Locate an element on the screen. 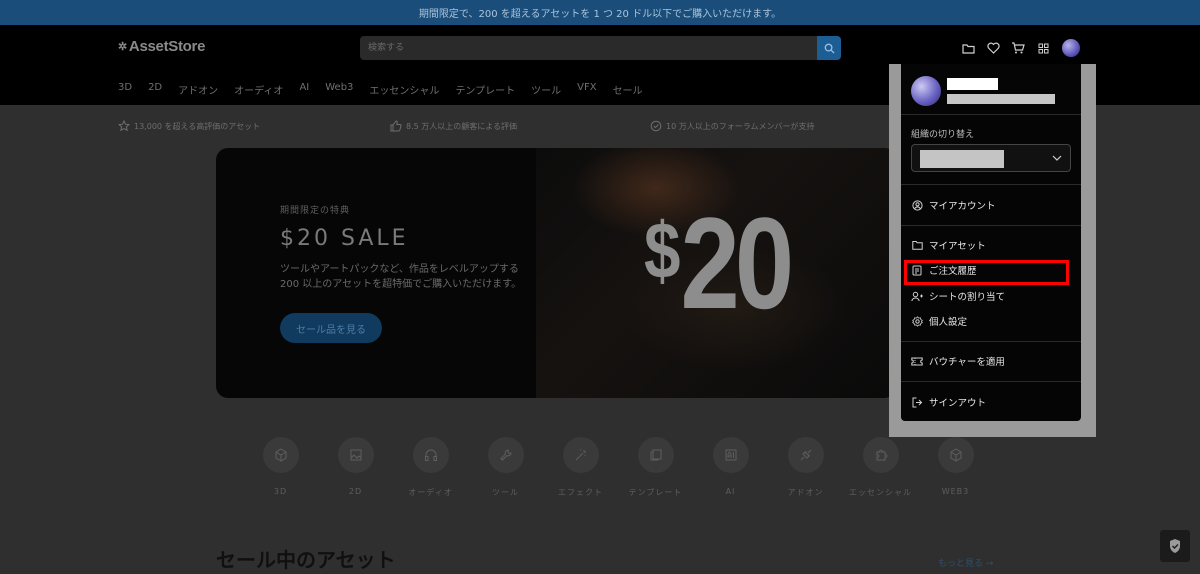 This screenshot has height=574, width=1200. nav-item: エッセンシャル is located at coordinates (404, 89).